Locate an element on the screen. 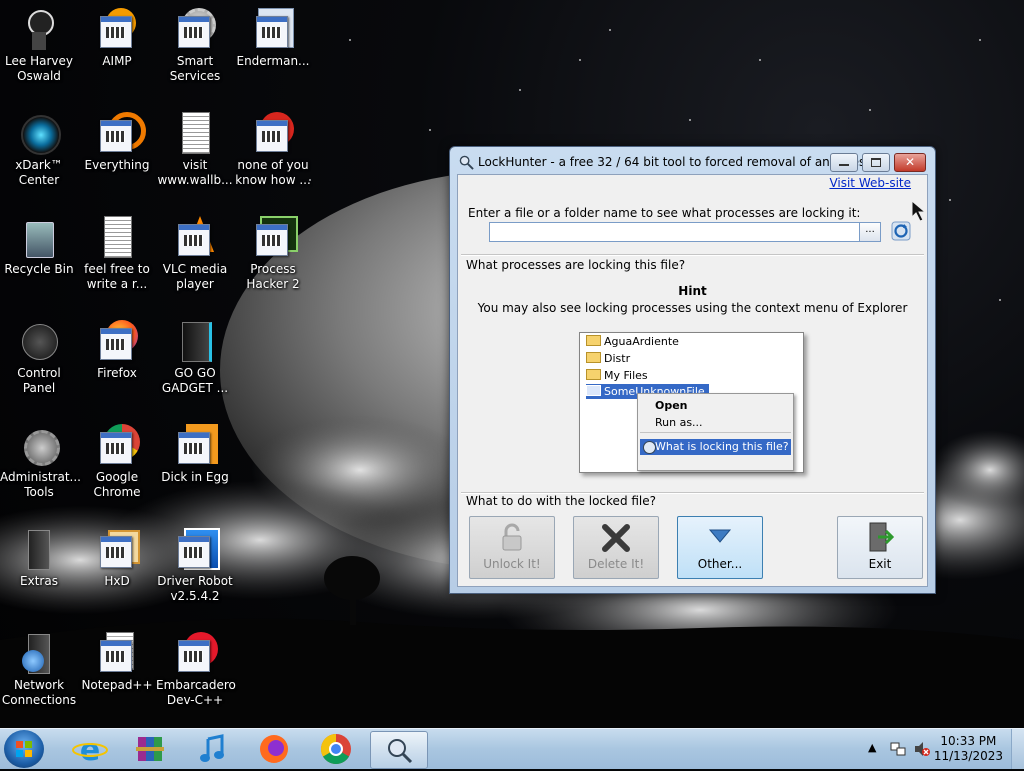 The width and height of the screenshot is (1024, 771). context-separator is located at coordinates (715, 432).